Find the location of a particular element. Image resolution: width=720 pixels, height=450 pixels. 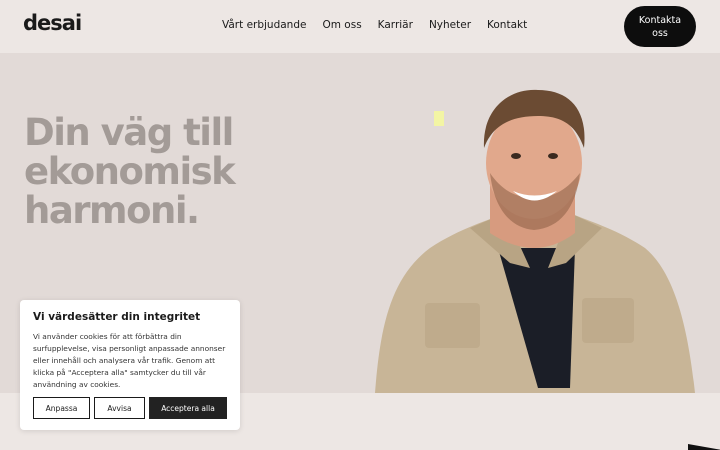

hero-title: Din väg till ekonomisk harmoni. is located at coordinates (130, 171).